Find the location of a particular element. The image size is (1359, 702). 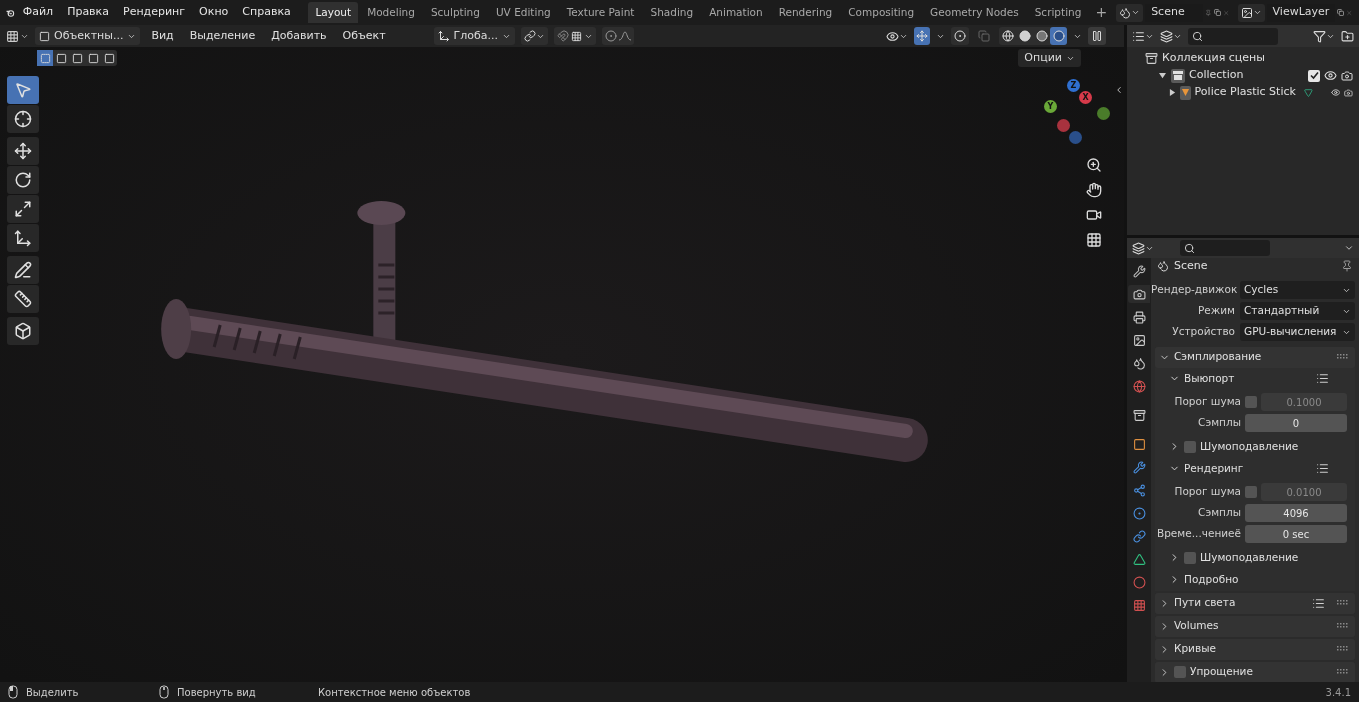

display-mode-button is located at coordinates (1143, 36).